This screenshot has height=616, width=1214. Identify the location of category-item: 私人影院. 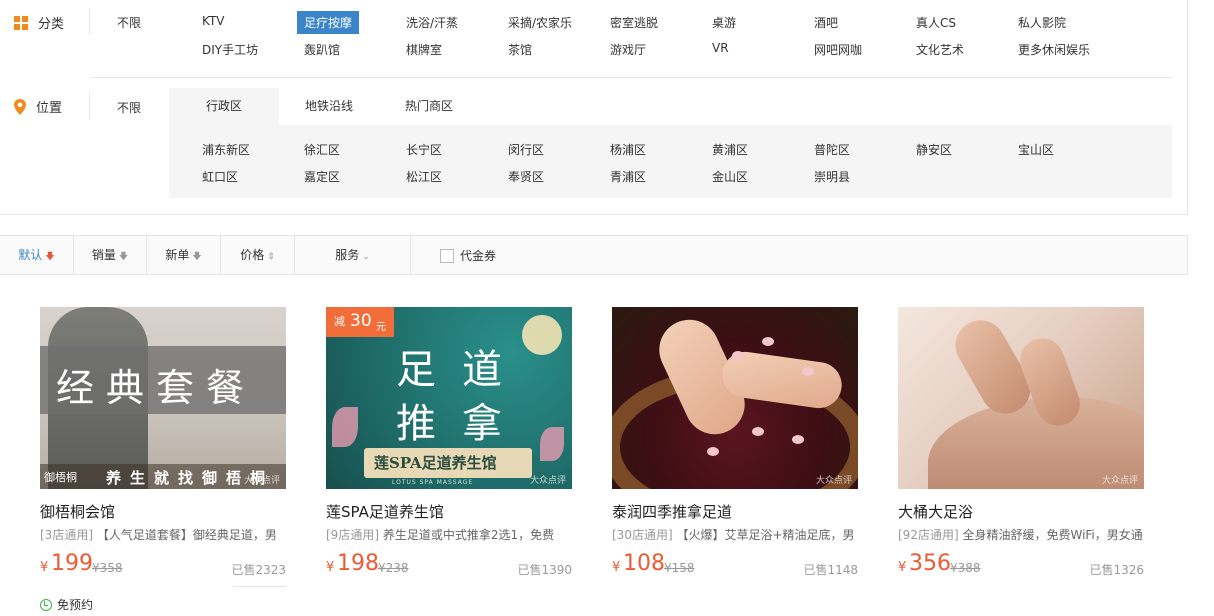
(1042, 22).